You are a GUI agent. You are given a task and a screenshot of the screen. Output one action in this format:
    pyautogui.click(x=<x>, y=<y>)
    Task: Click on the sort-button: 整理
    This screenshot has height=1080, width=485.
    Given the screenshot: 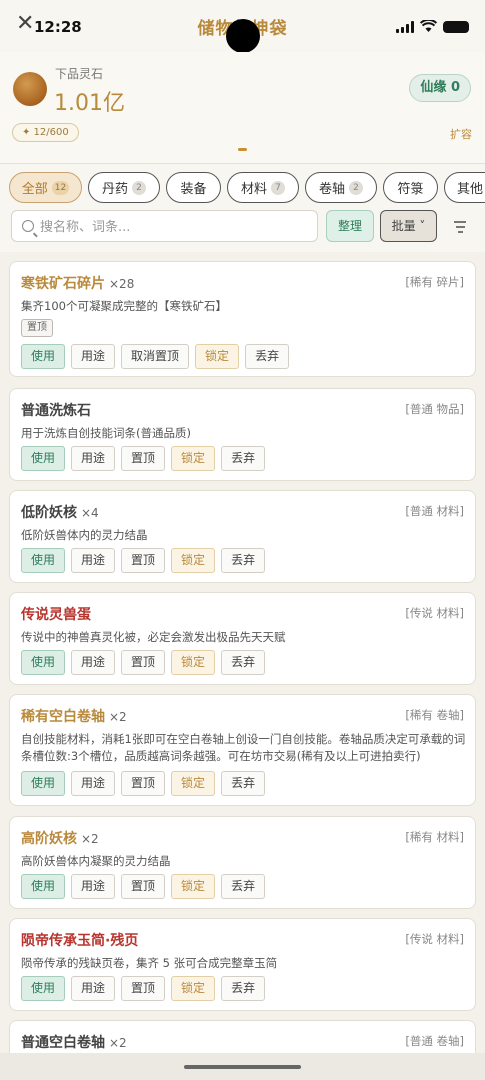 What is the action you would take?
    pyautogui.click(x=350, y=226)
    